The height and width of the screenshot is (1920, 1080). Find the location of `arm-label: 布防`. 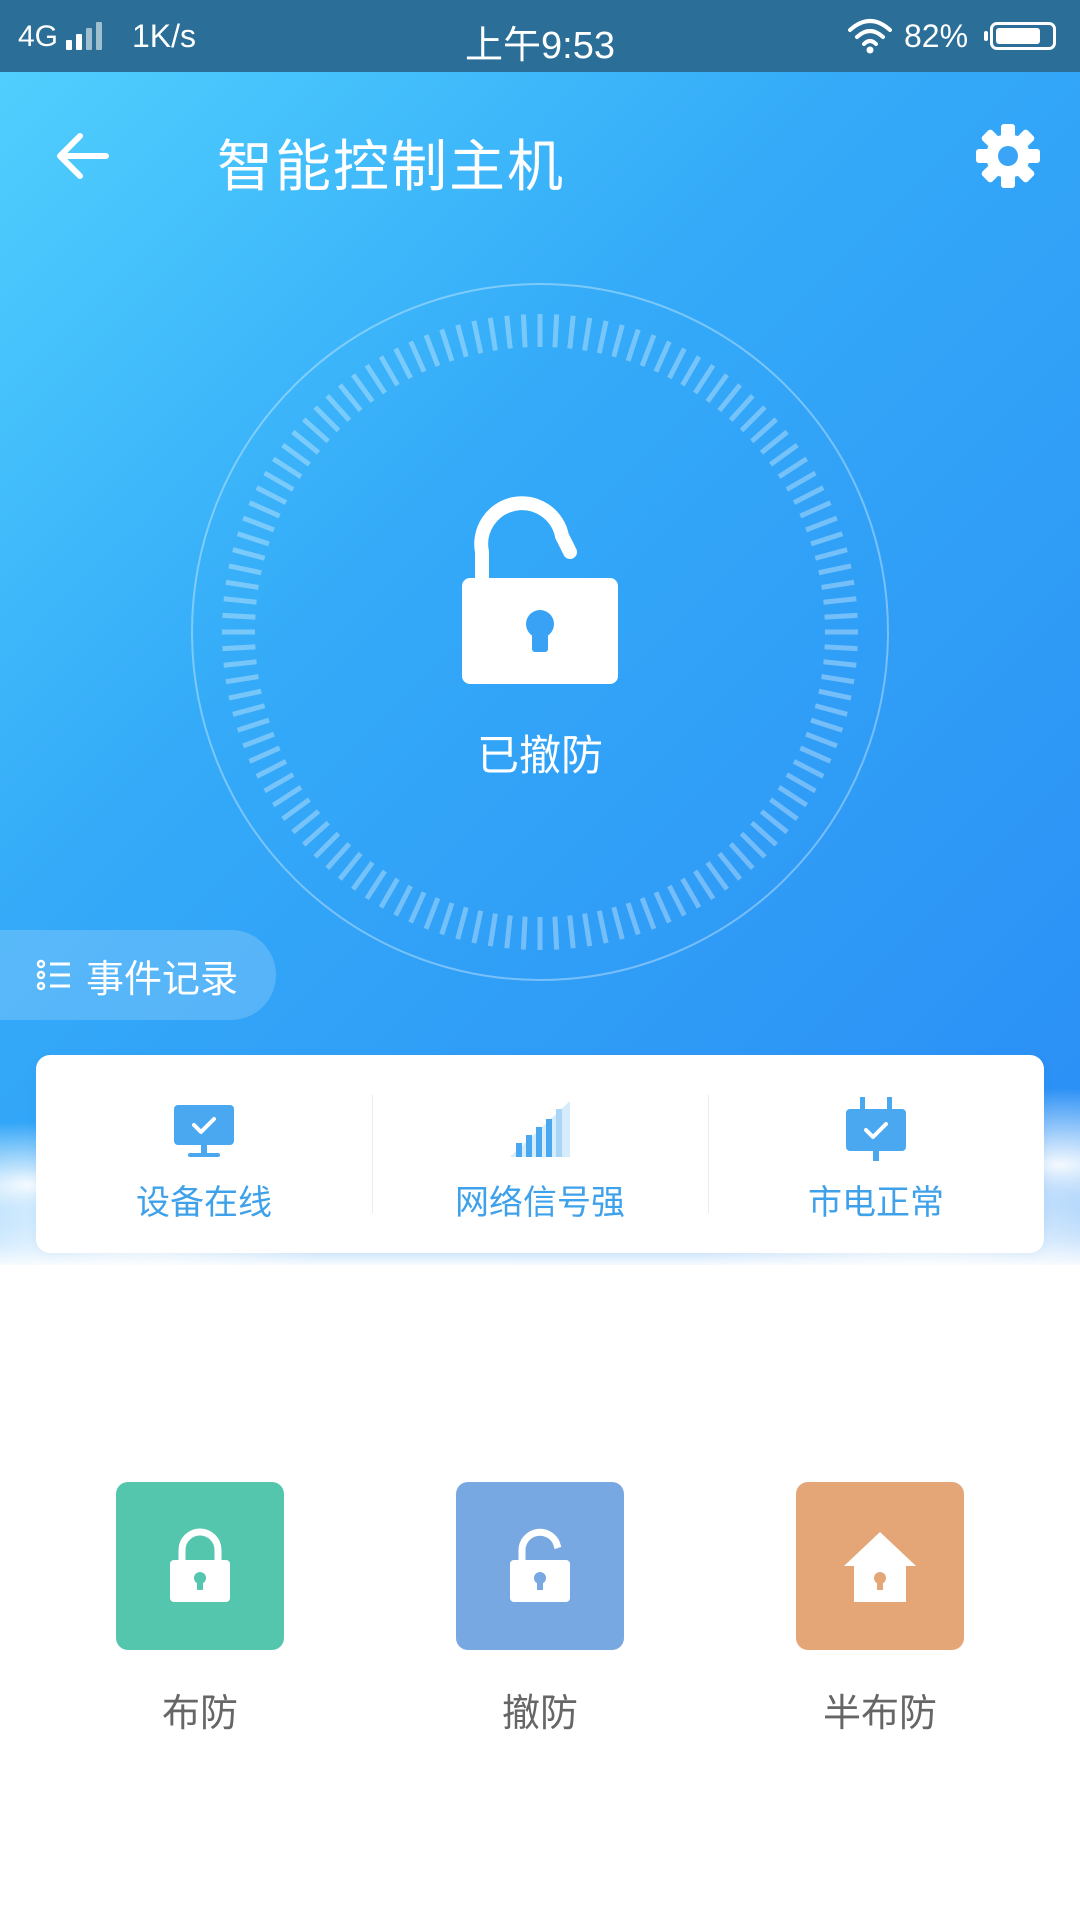

arm-label: 布防 is located at coordinates (199, 1713).